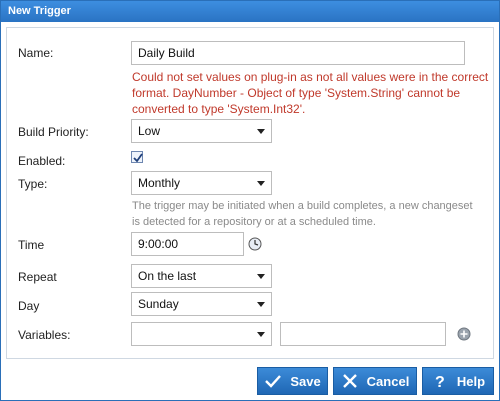  Describe the element at coordinates (33, 184) in the screenshot. I see `type-label: Type:` at that location.